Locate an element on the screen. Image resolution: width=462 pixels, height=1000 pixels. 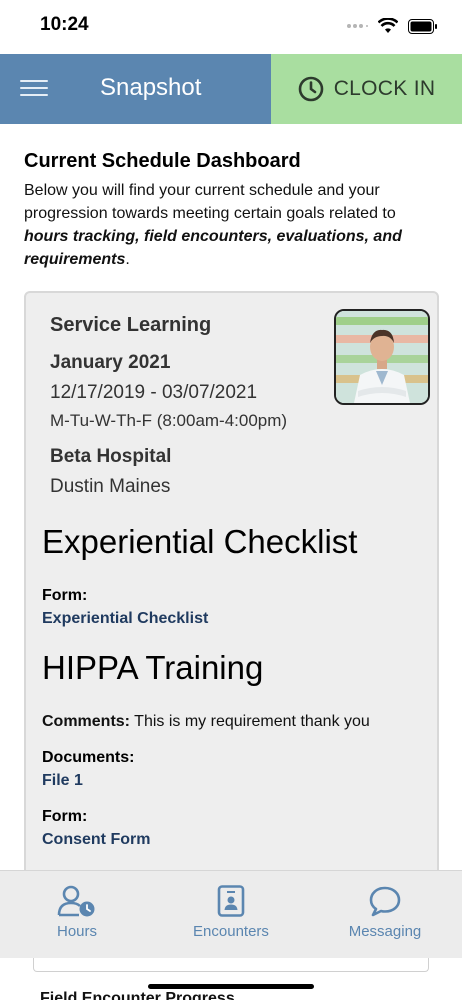
header-bar: Snapshot is located at coordinates (135, 89).